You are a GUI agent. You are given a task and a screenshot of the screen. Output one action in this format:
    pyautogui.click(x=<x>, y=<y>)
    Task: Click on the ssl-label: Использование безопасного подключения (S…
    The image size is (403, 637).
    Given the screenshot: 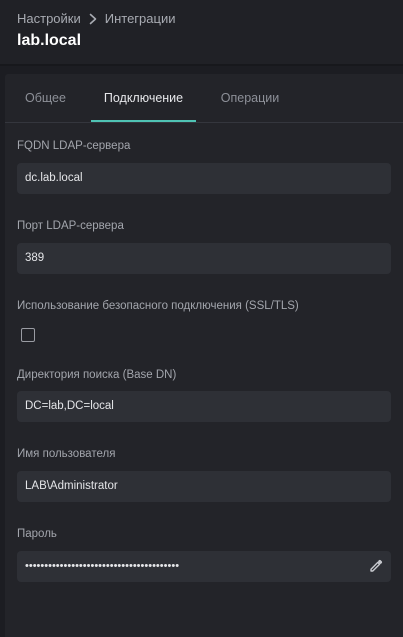 What is the action you would take?
    pyautogui.click(x=158, y=306)
    